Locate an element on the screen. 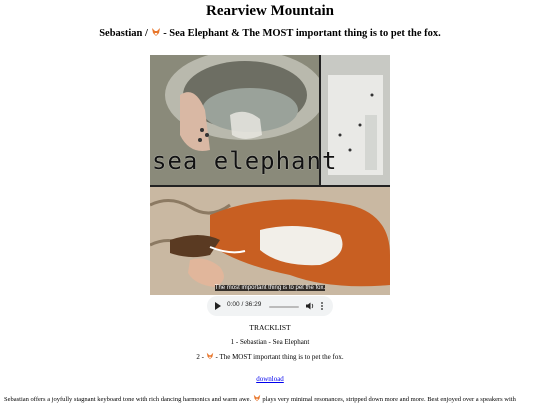  download-link: download is located at coordinates (270, 379).